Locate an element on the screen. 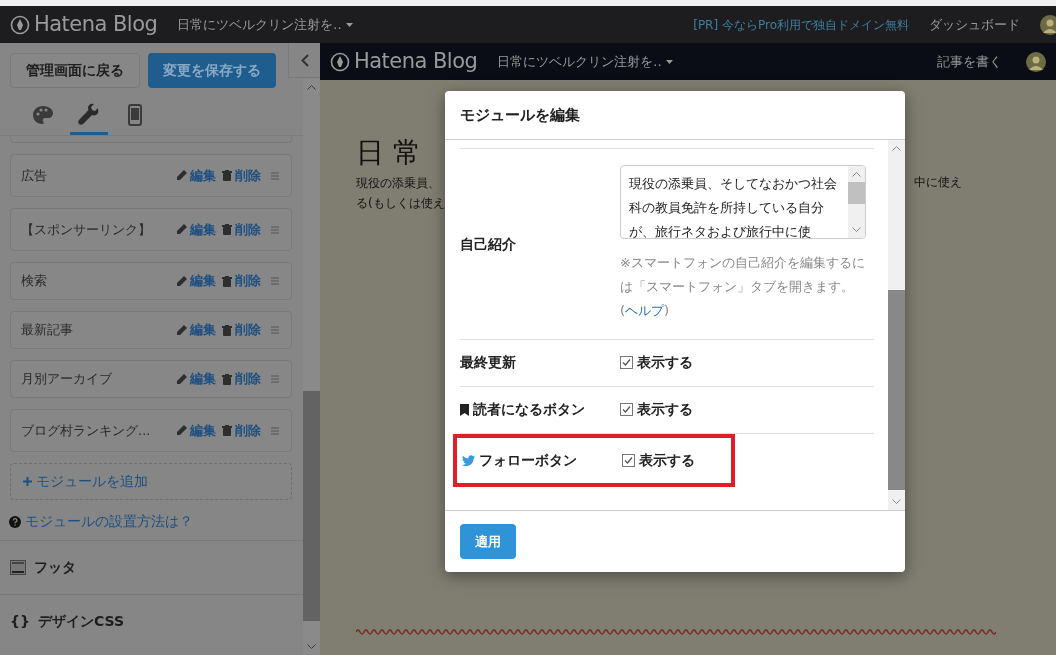  intro-text: 中に使え is located at coordinates (938, 182).